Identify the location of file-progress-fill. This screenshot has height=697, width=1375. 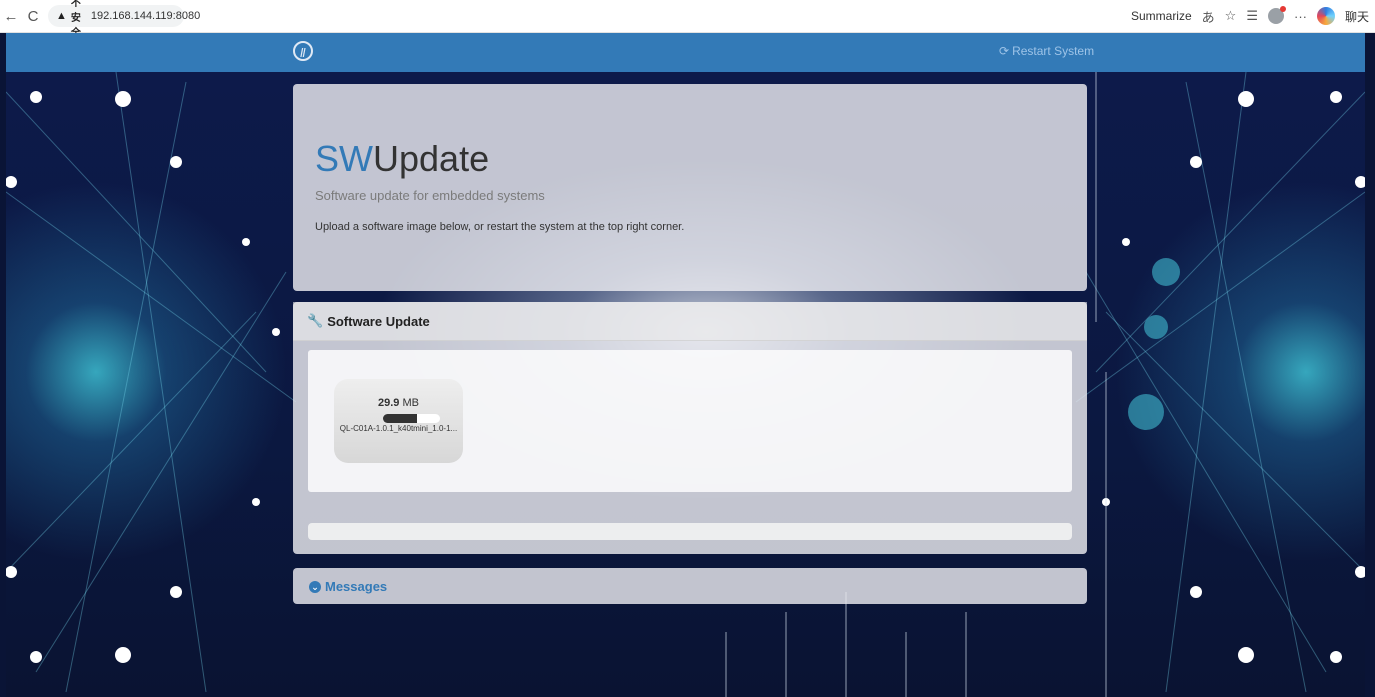
(400, 418).